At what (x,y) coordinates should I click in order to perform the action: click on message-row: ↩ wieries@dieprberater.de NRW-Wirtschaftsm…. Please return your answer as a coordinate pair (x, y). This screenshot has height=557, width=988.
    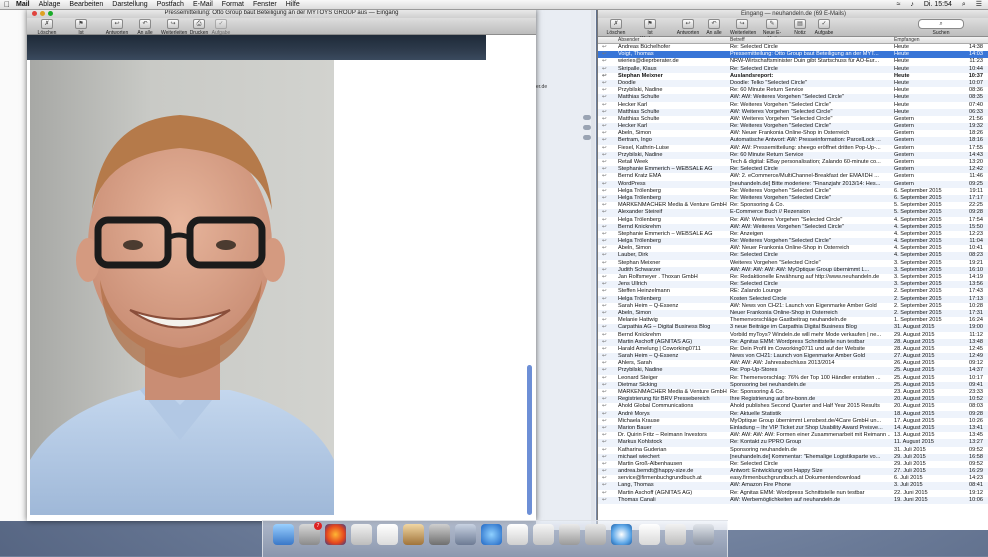
    Looking at the image, I should click on (793, 61).